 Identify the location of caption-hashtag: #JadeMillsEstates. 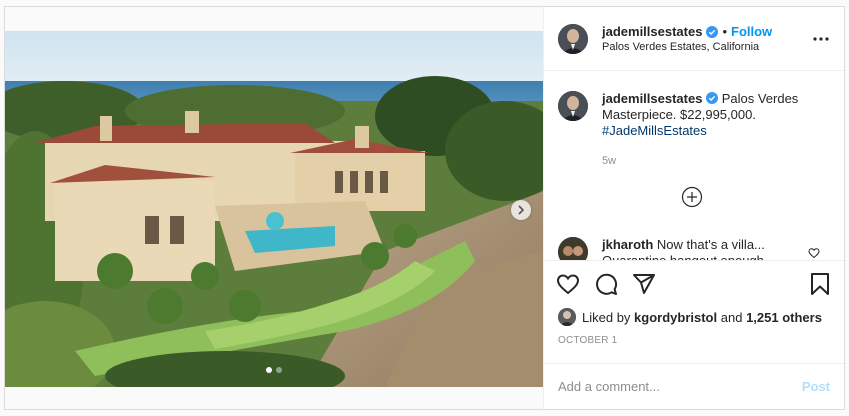
(654, 130).